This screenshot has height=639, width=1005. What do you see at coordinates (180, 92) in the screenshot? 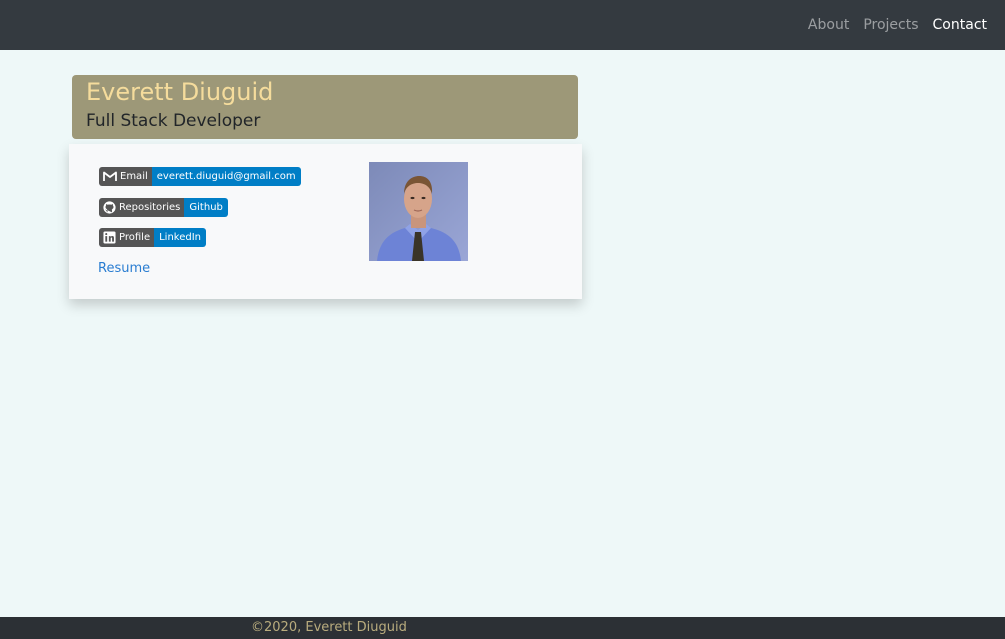
I see `page-title: Everett Diuguid` at bounding box center [180, 92].